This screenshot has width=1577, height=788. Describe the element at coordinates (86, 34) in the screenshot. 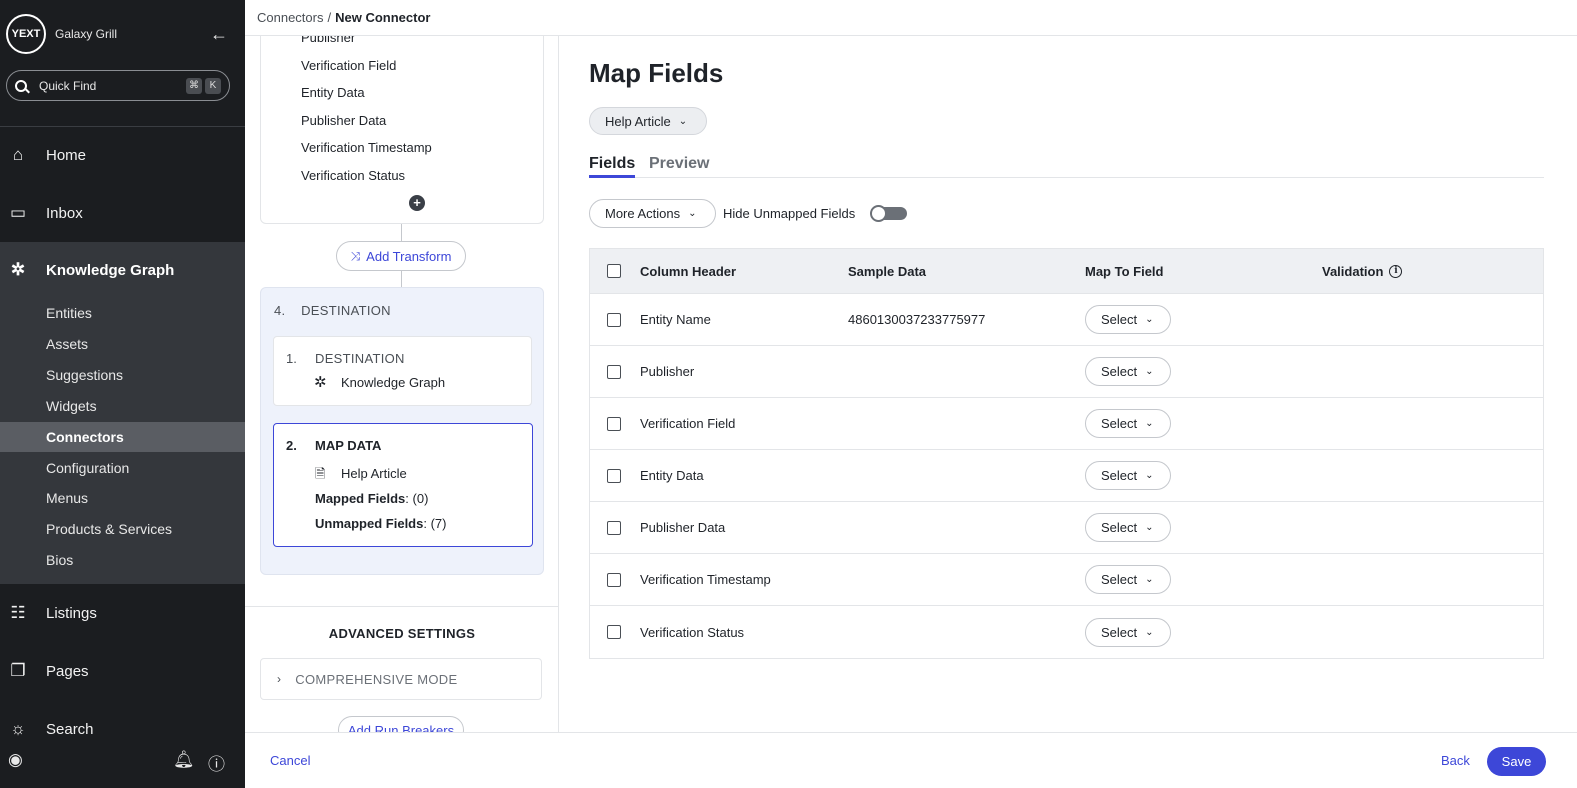

I see `account-name: Galaxy Grill` at that location.